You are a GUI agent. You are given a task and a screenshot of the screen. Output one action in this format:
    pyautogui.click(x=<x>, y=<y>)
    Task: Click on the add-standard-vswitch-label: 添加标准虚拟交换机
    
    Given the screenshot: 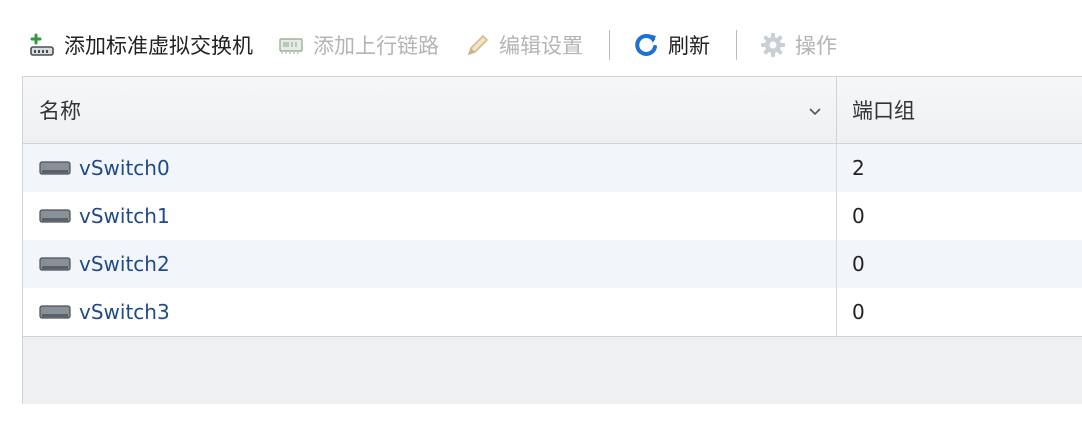 What is the action you would take?
    pyautogui.click(x=158, y=46)
    